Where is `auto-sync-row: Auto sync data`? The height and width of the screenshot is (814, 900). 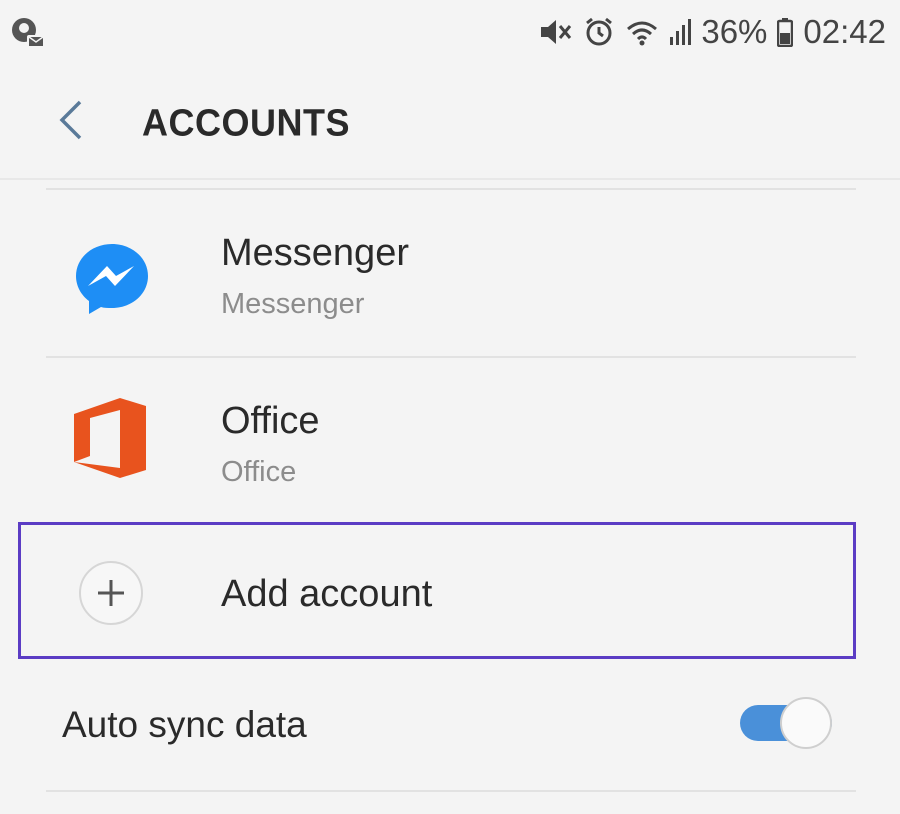
auto-sync-row: Auto sync data is located at coordinates (450, 724).